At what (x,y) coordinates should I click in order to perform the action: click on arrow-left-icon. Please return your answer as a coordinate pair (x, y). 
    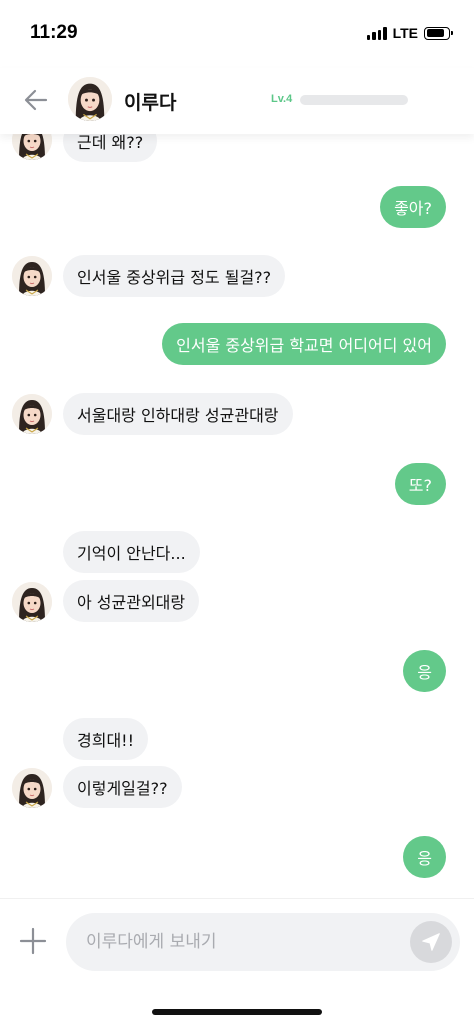
    Looking at the image, I should click on (36, 100).